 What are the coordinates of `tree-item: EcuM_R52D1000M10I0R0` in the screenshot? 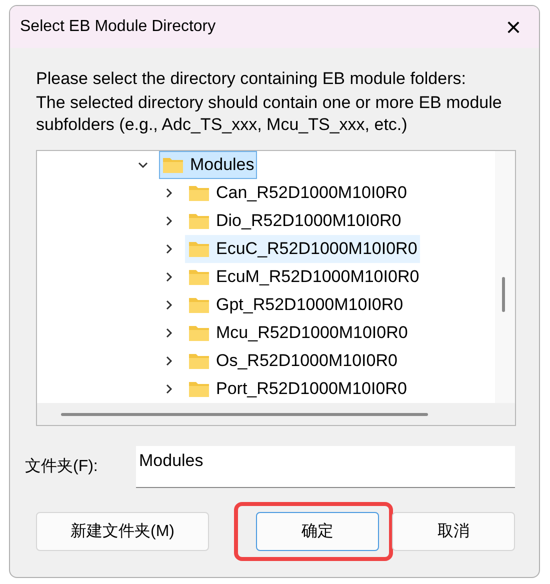 It's located at (303, 277).